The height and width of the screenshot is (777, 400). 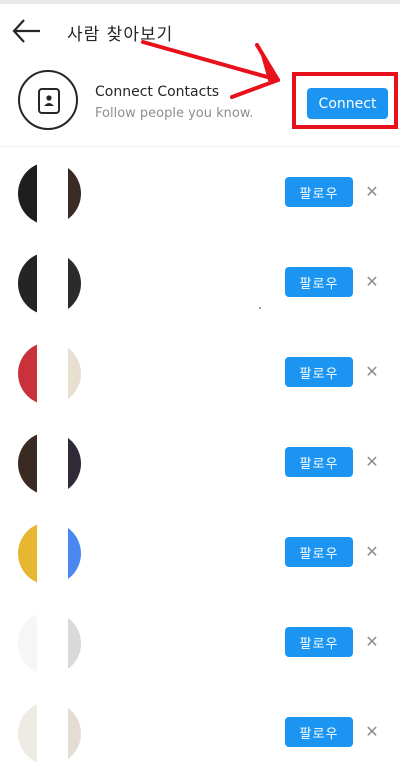 I want to click on connect-contacts-subtitle: Follow people you know., so click(x=174, y=113).